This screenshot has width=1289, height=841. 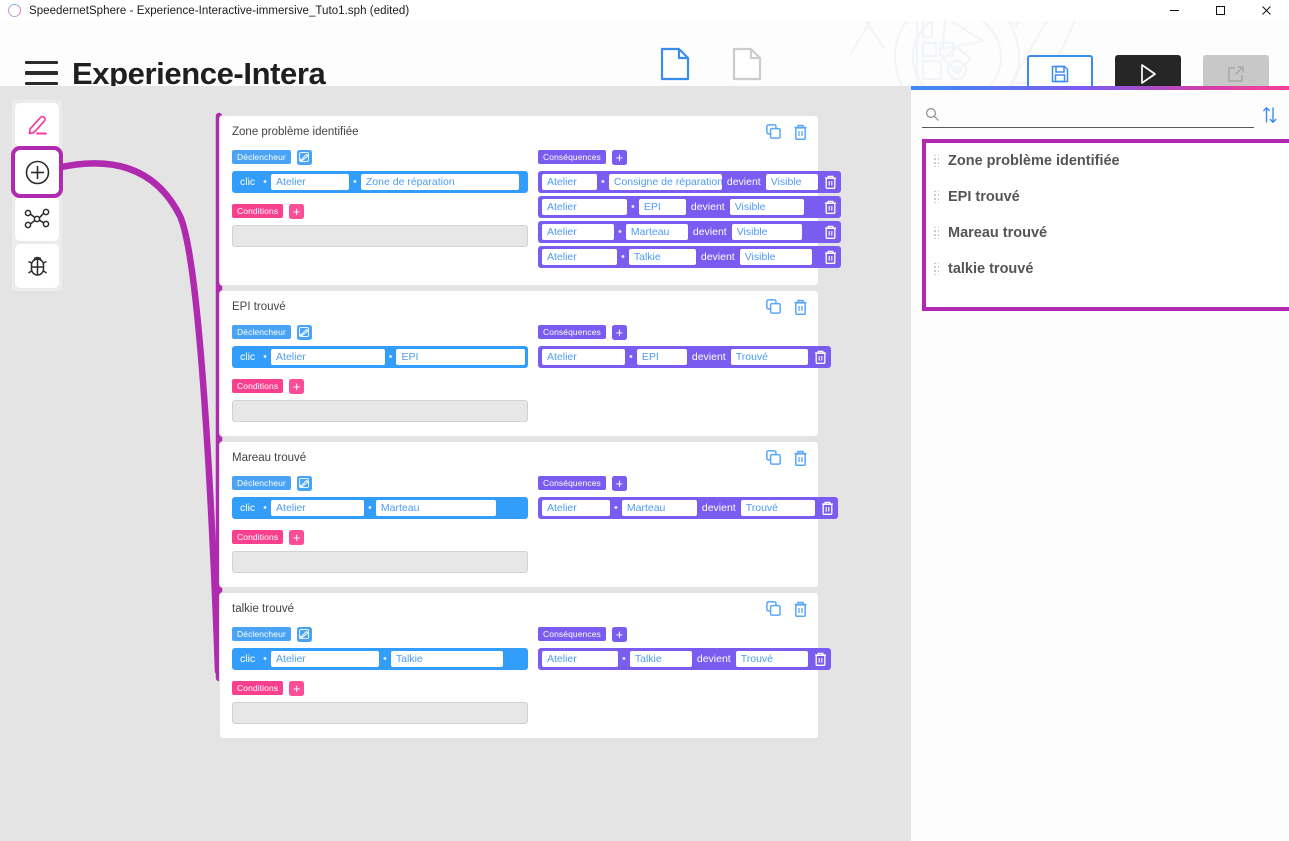 What do you see at coordinates (460, 357) in the screenshot?
I see `trigger-target-field: EPI` at bounding box center [460, 357].